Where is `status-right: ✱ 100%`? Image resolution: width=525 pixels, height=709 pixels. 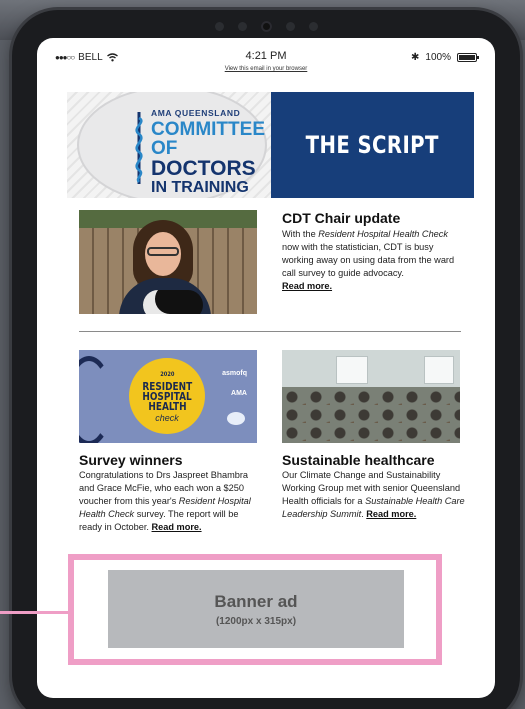
status-right: ✱ 100% is located at coordinates (445, 57).